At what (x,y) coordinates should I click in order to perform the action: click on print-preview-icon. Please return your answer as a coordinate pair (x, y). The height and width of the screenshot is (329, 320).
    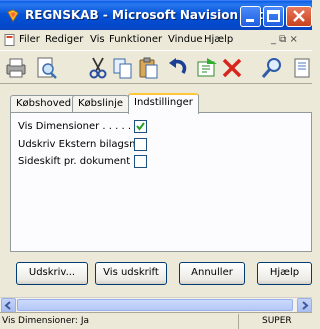
    Looking at the image, I should click on (46, 68).